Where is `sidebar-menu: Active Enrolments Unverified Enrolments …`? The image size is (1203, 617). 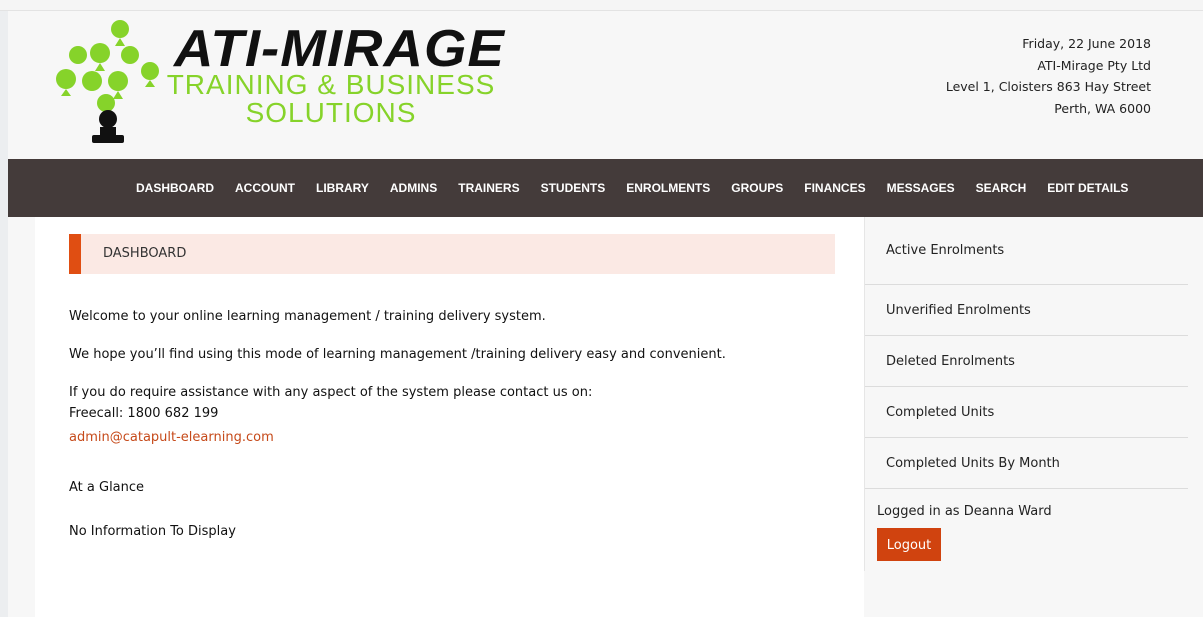
sidebar-menu: Active Enrolments Unverified Enrolments … is located at coordinates (1026, 353).